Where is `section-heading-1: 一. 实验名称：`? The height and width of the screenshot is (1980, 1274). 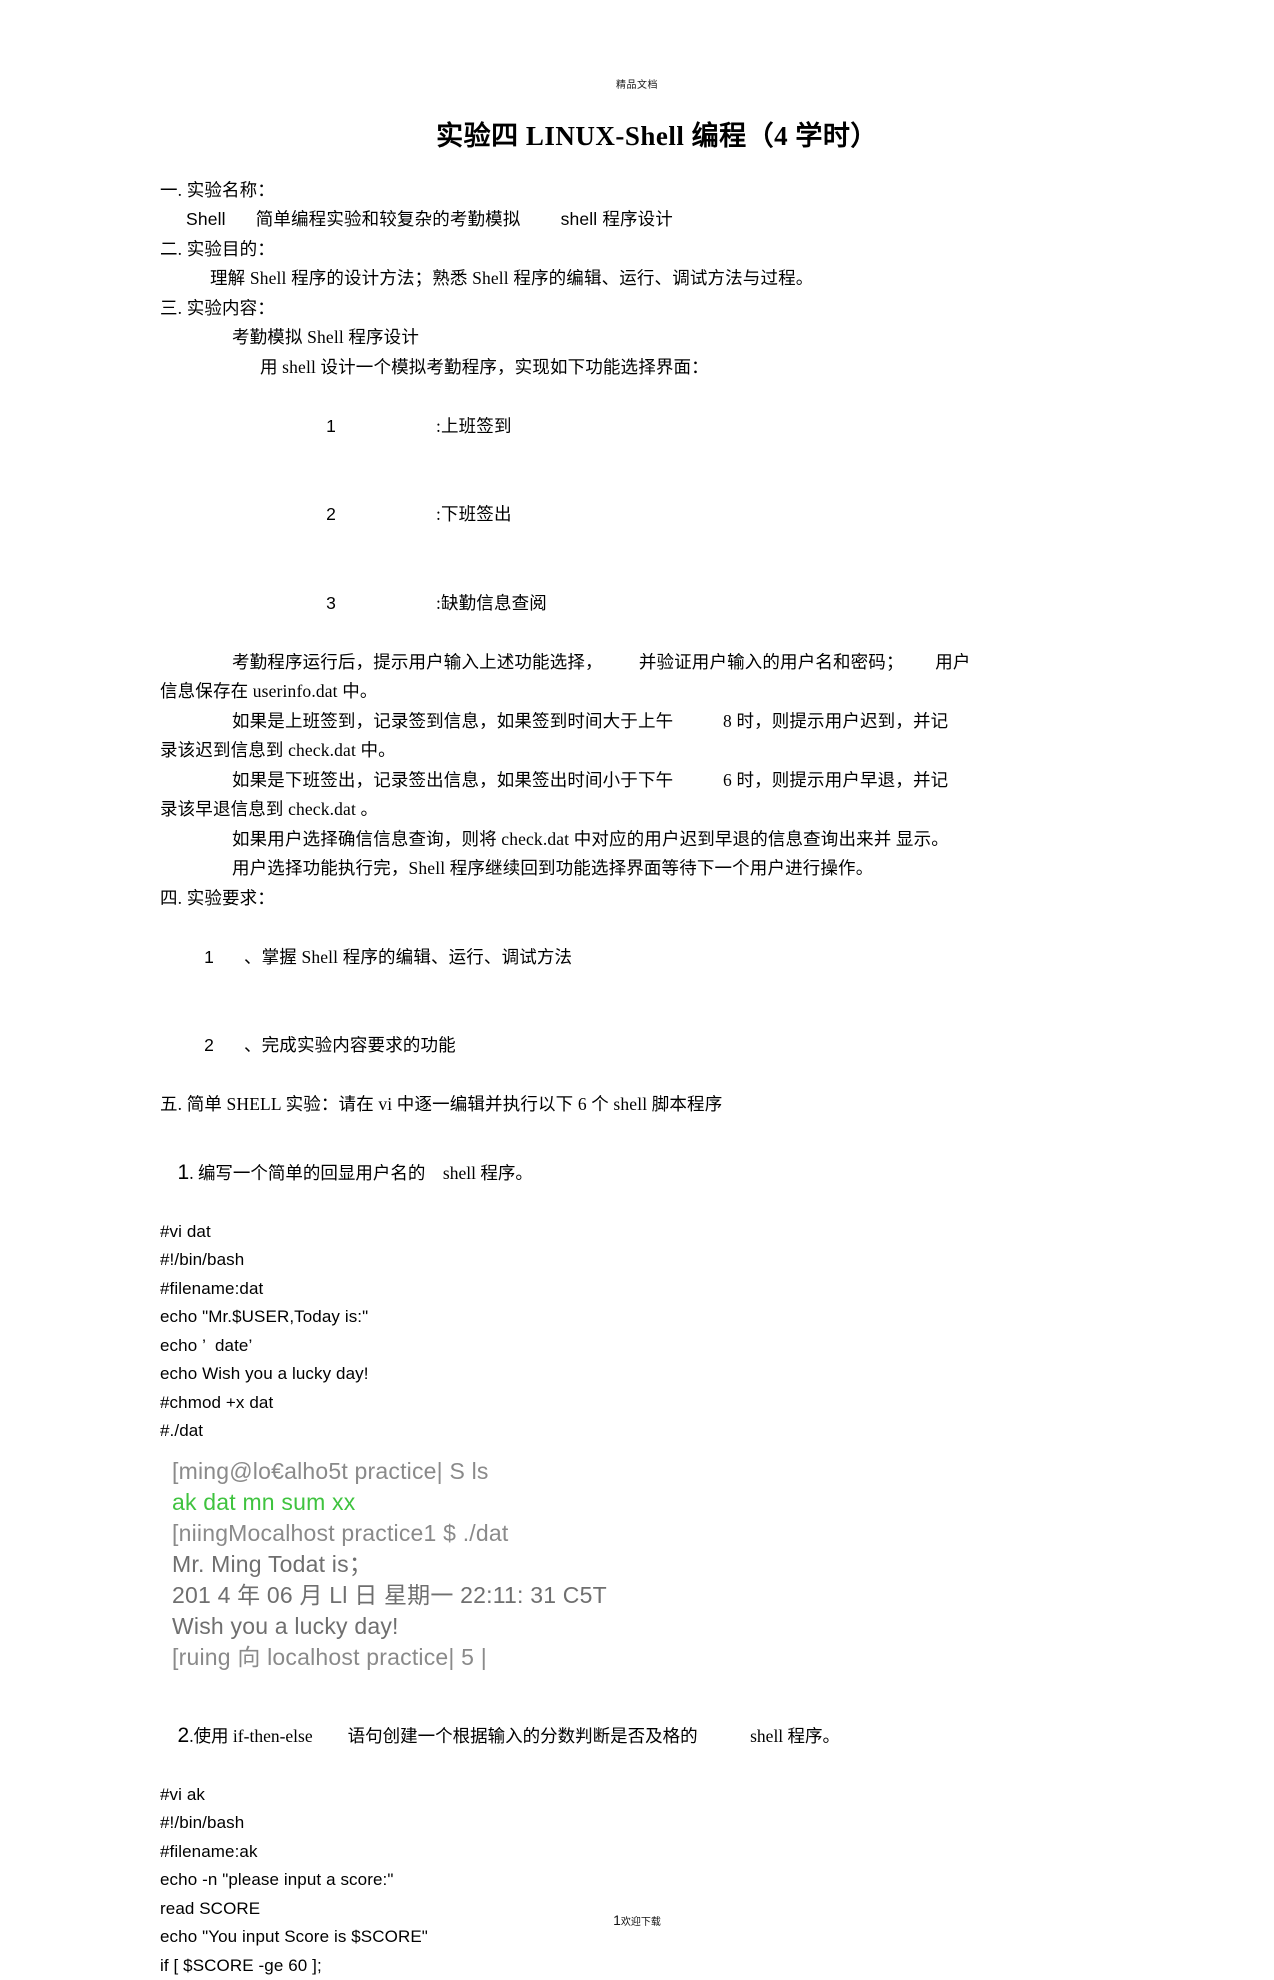
section-heading-1: 一. 实验名称： is located at coordinates (217, 189).